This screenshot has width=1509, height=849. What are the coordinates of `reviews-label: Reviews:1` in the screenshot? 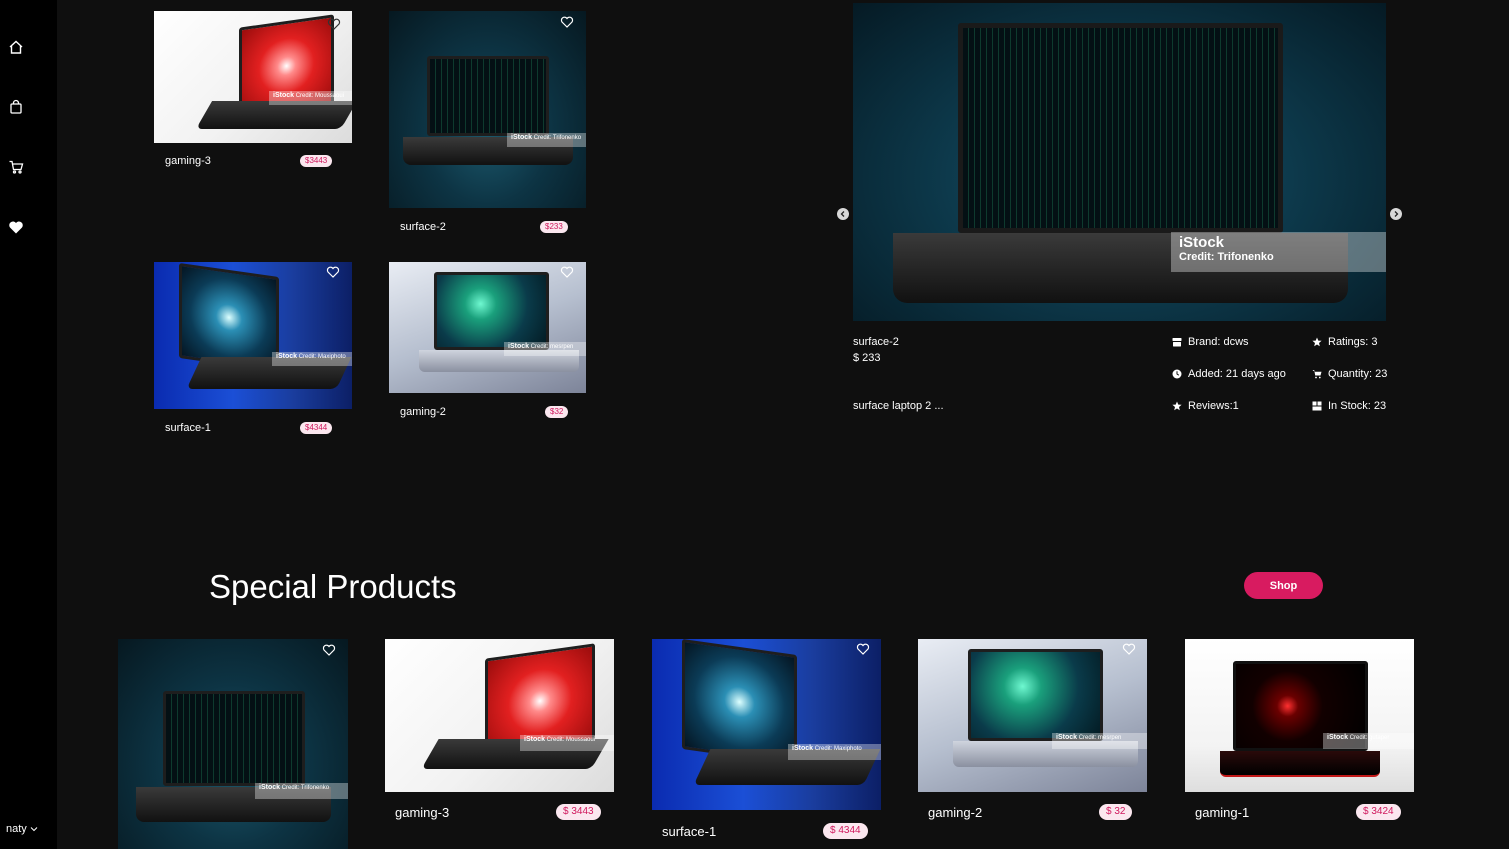 It's located at (1213, 406).